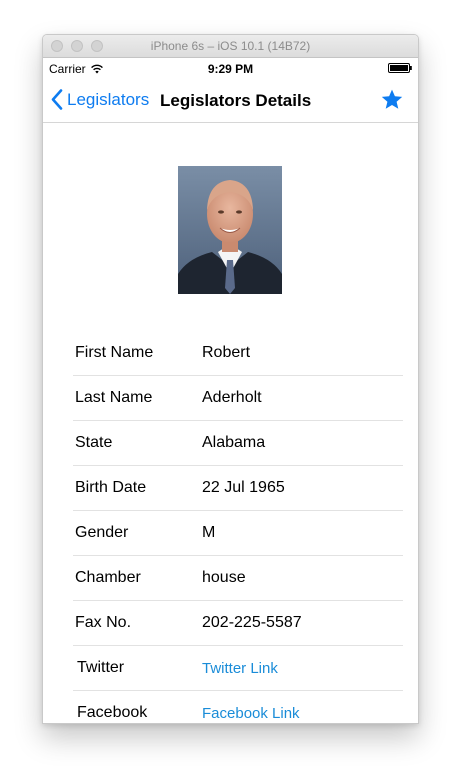 The height and width of the screenshot is (773, 459). Describe the element at coordinates (114, 352) in the screenshot. I see `detail-label: First Name` at that location.